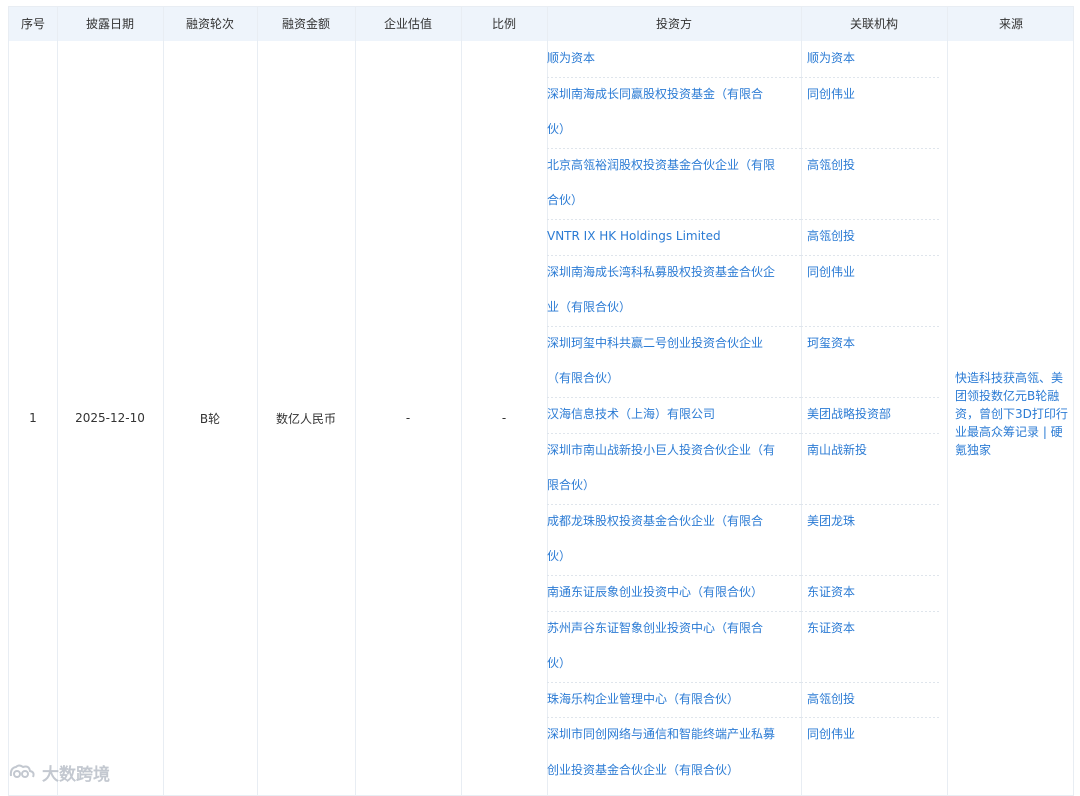 The width and height of the screenshot is (1080, 796). Describe the element at coordinates (873, 59) in the screenshot. I see `related-org-link: 顺为资本` at that location.